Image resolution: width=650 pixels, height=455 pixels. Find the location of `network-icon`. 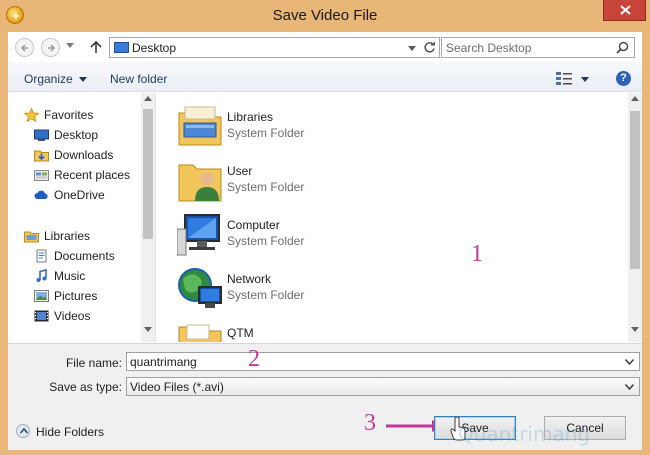

network-icon is located at coordinates (200, 288).